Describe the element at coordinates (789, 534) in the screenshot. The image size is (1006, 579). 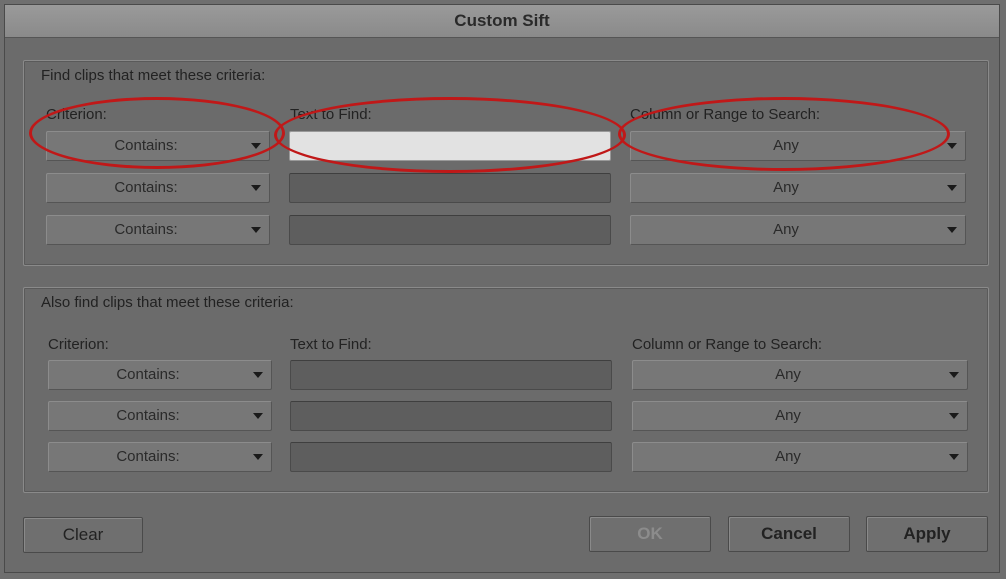
I see `cancel-button: Cancel` at that location.